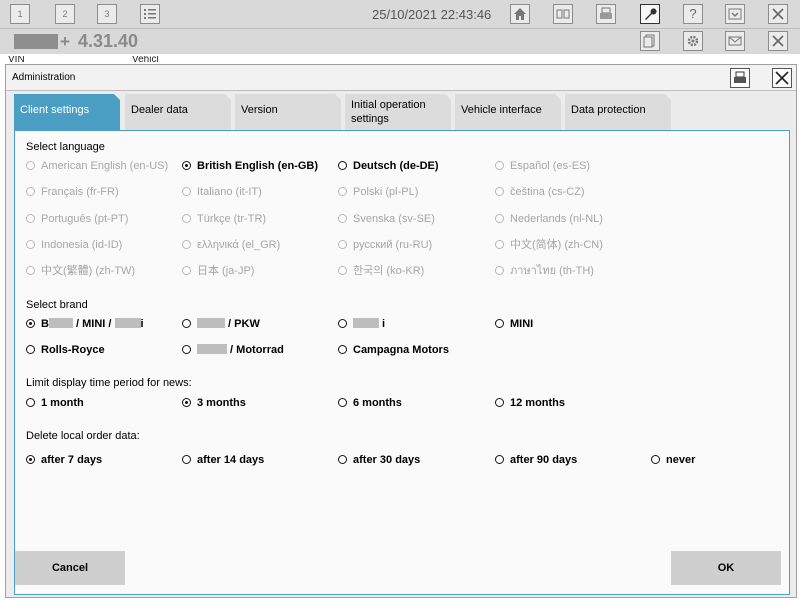  Describe the element at coordinates (16, 60) in the screenshot. I see `vin-label: VIN` at that location.